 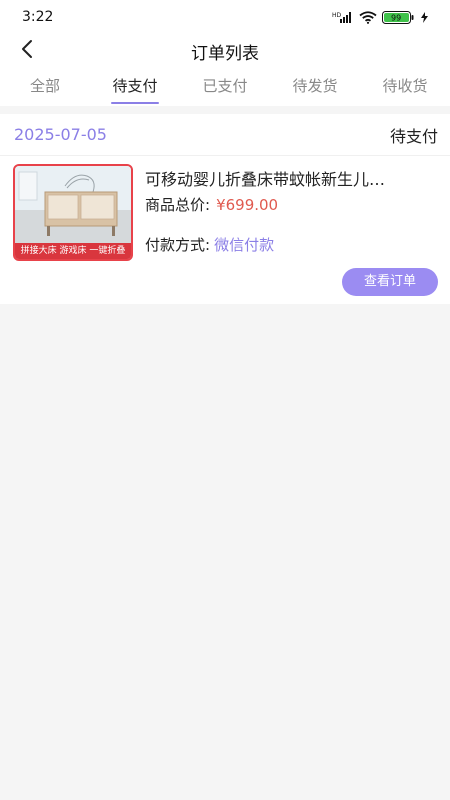 What do you see at coordinates (424, 17) in the screenshot?
I see `charging-icon` at bounding box center [424, 17].